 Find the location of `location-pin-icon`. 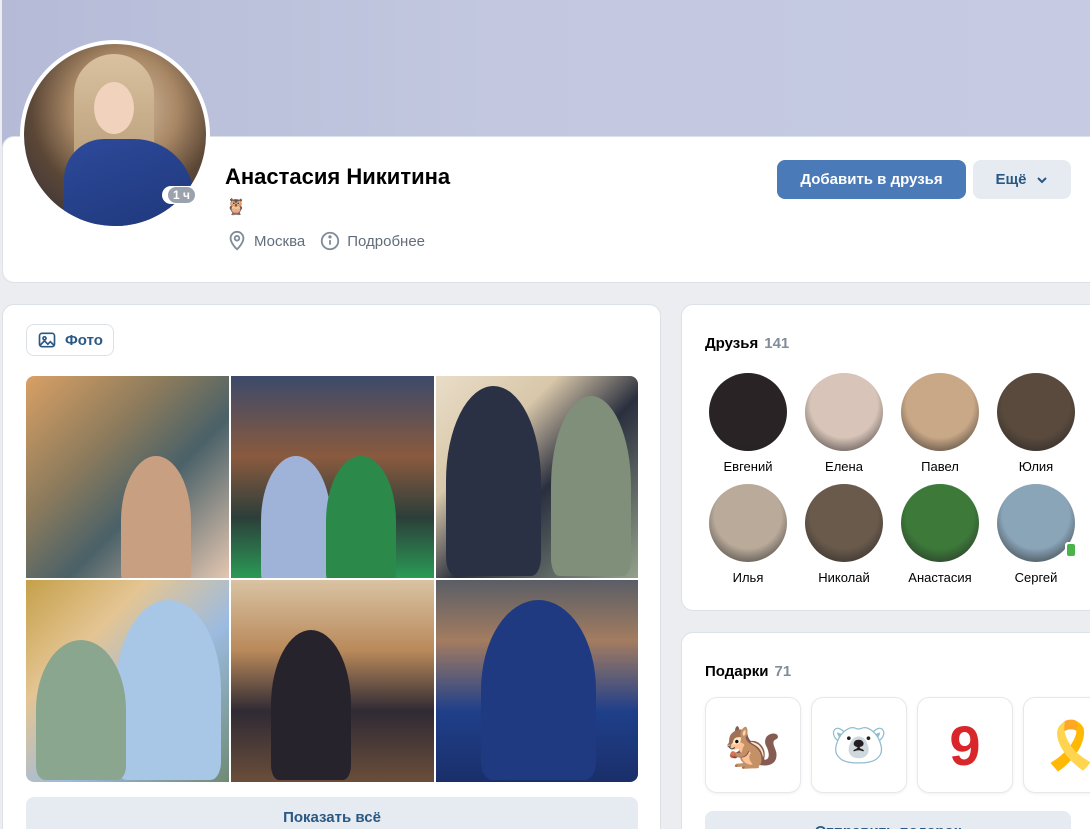

location-pin-icon is located at coordinates (237, 240).